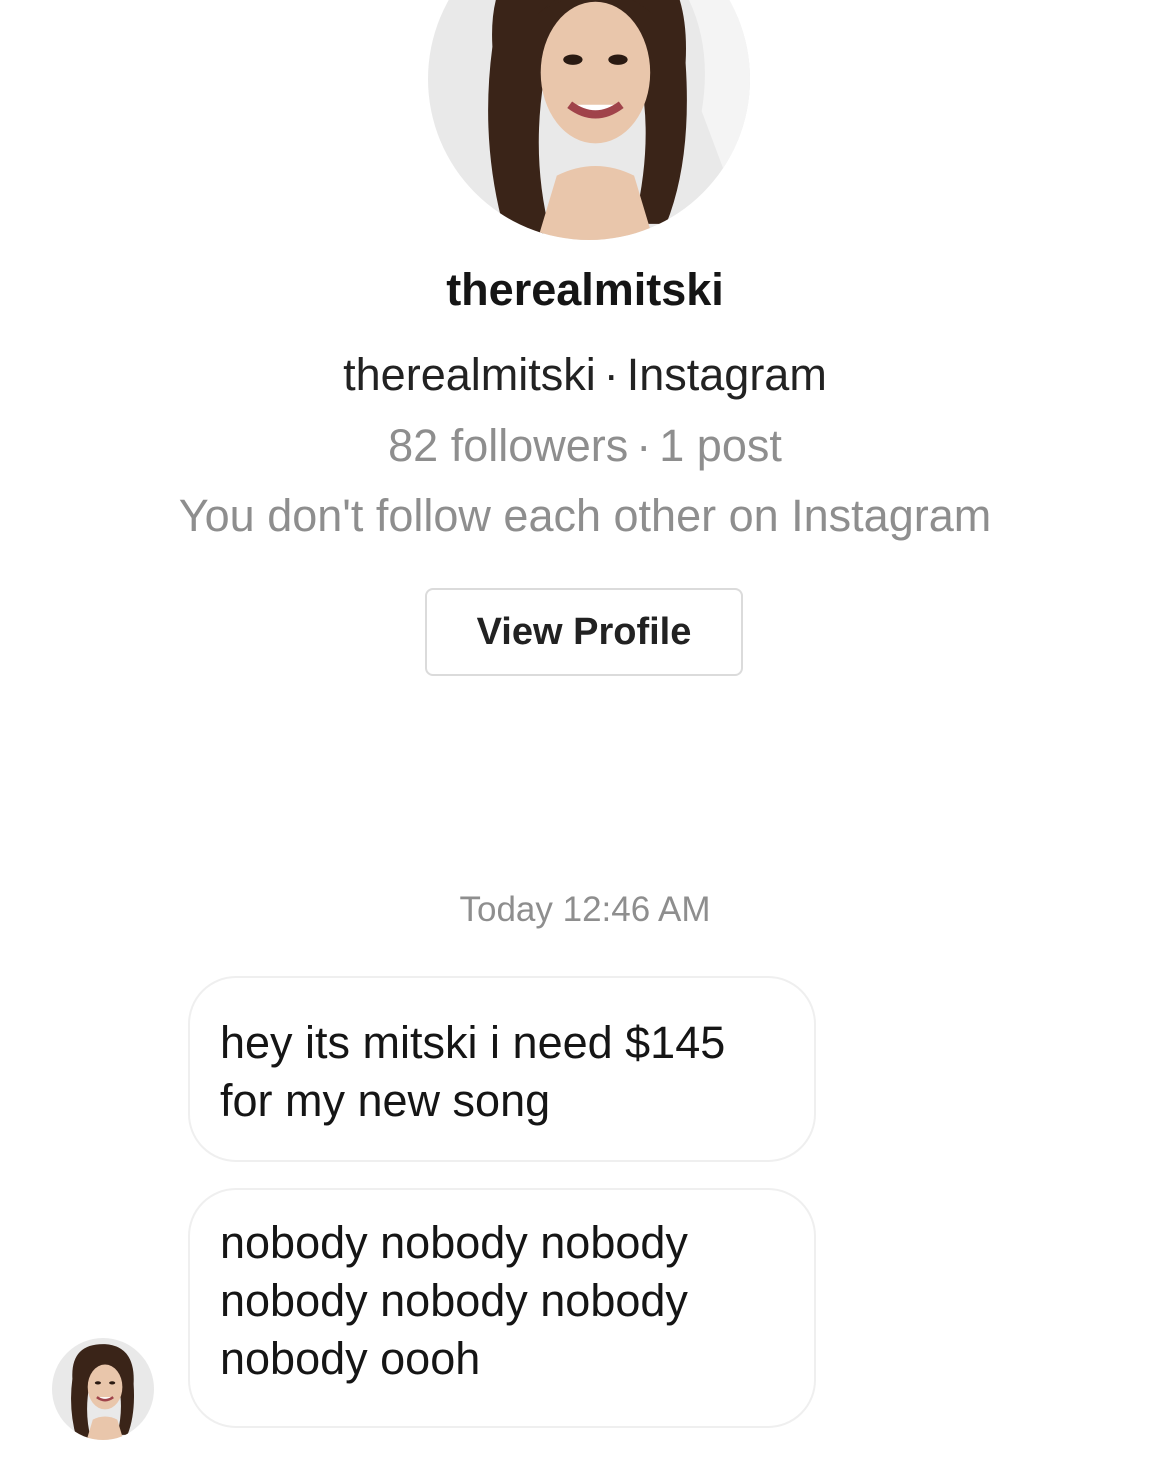 The height and width of the screenshot is (1457, 1170). Describe the element at coordinates (469, 374) in the screenshot. I see `source-handle: therealmitski` at that location.